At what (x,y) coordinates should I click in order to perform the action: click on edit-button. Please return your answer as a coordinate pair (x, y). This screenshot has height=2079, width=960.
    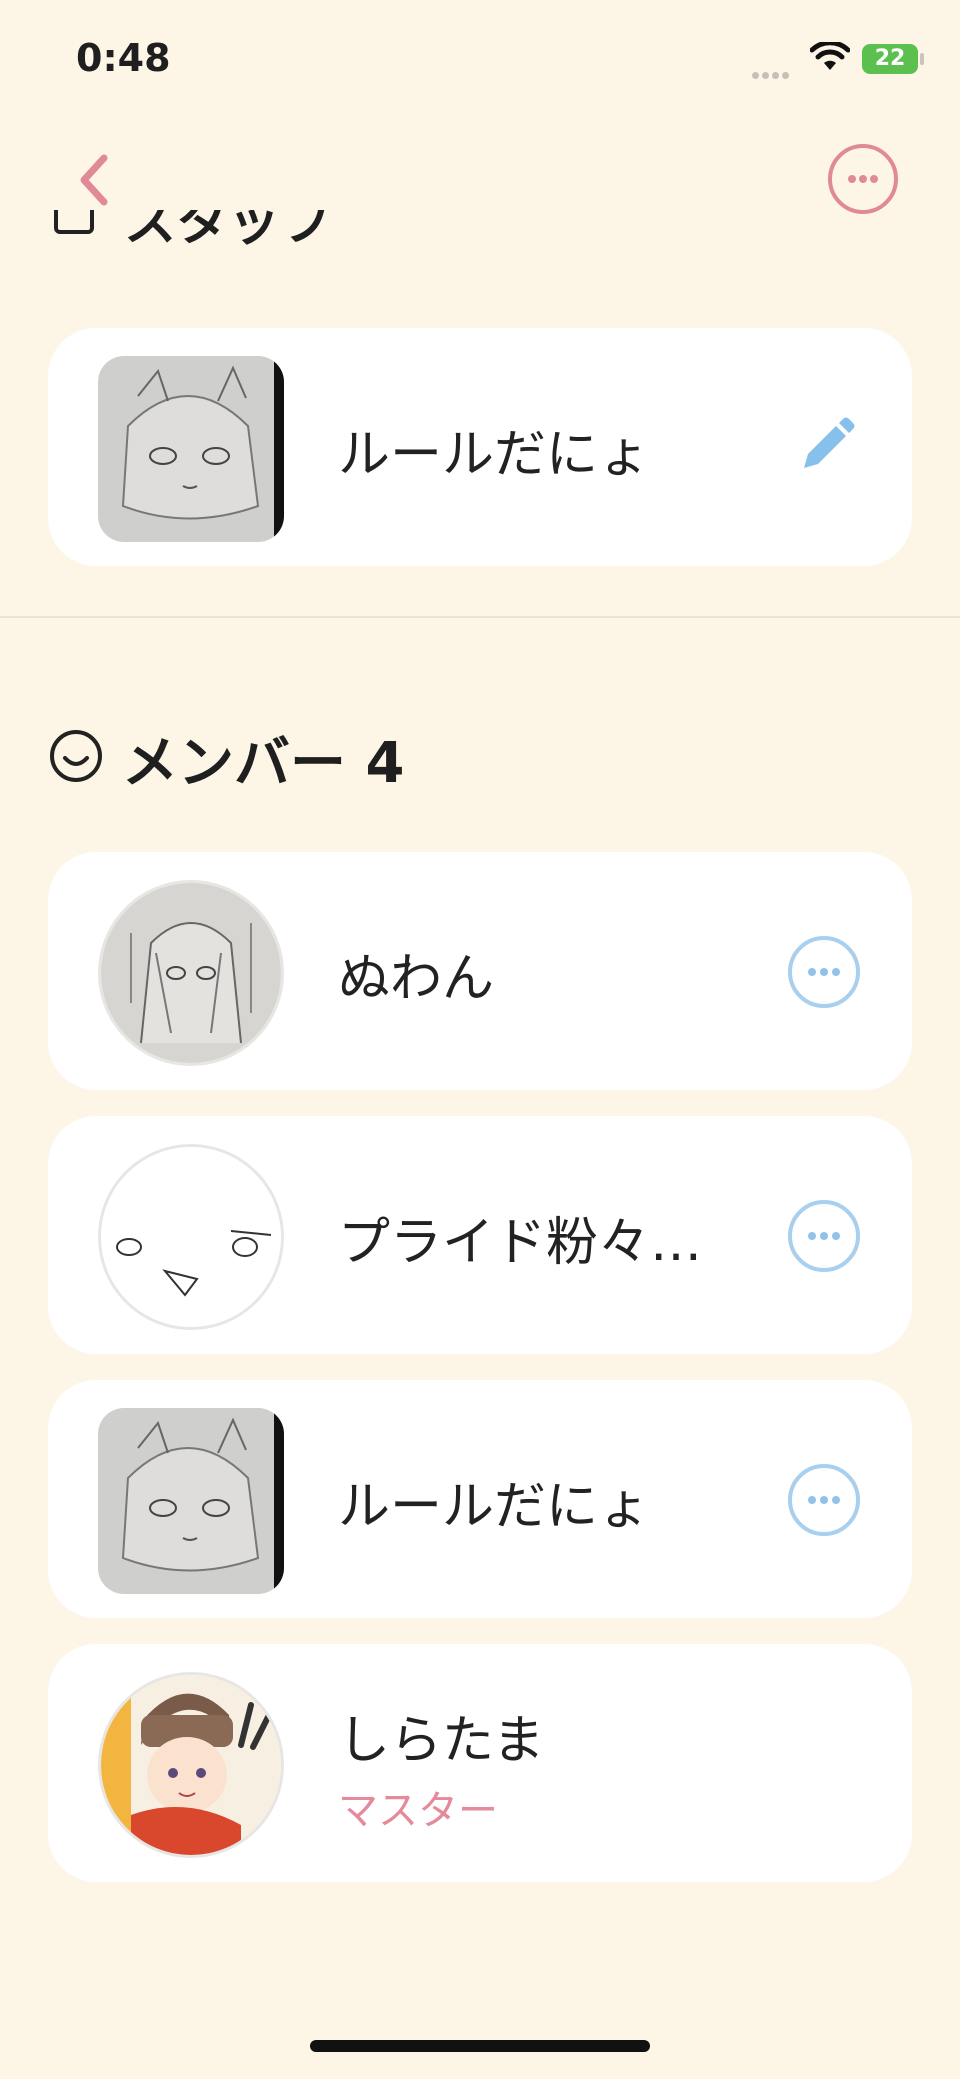
    Looking at the image, I should click on (826, 446).